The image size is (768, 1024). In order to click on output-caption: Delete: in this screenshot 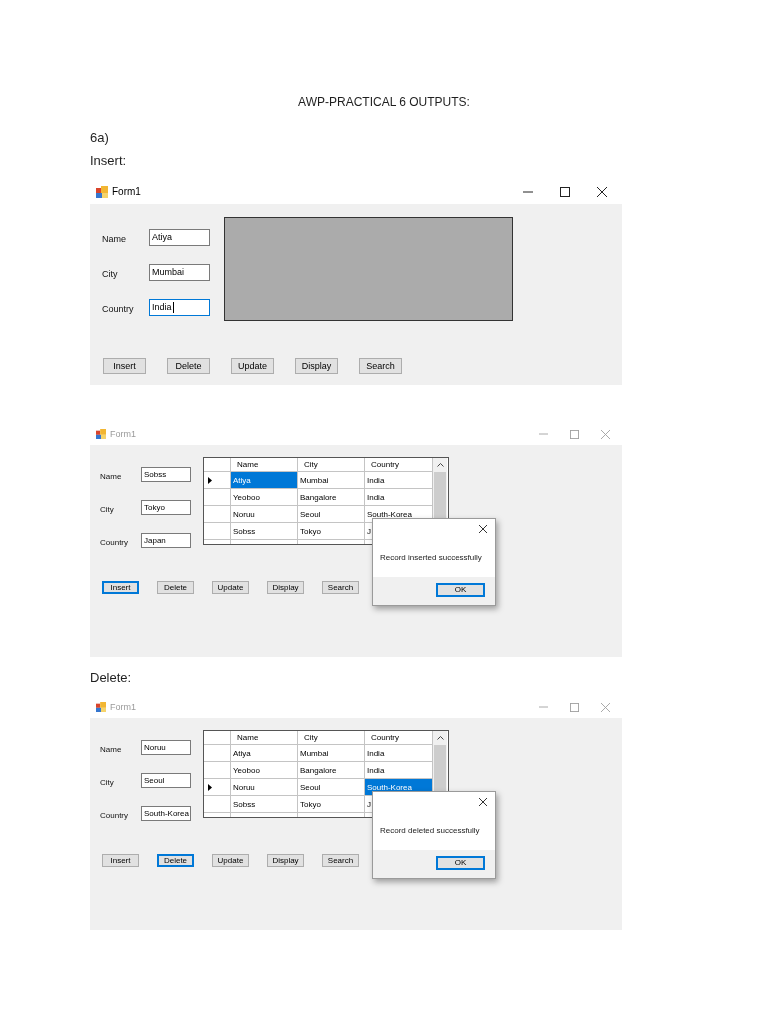, I will do `click(111, 678)`.